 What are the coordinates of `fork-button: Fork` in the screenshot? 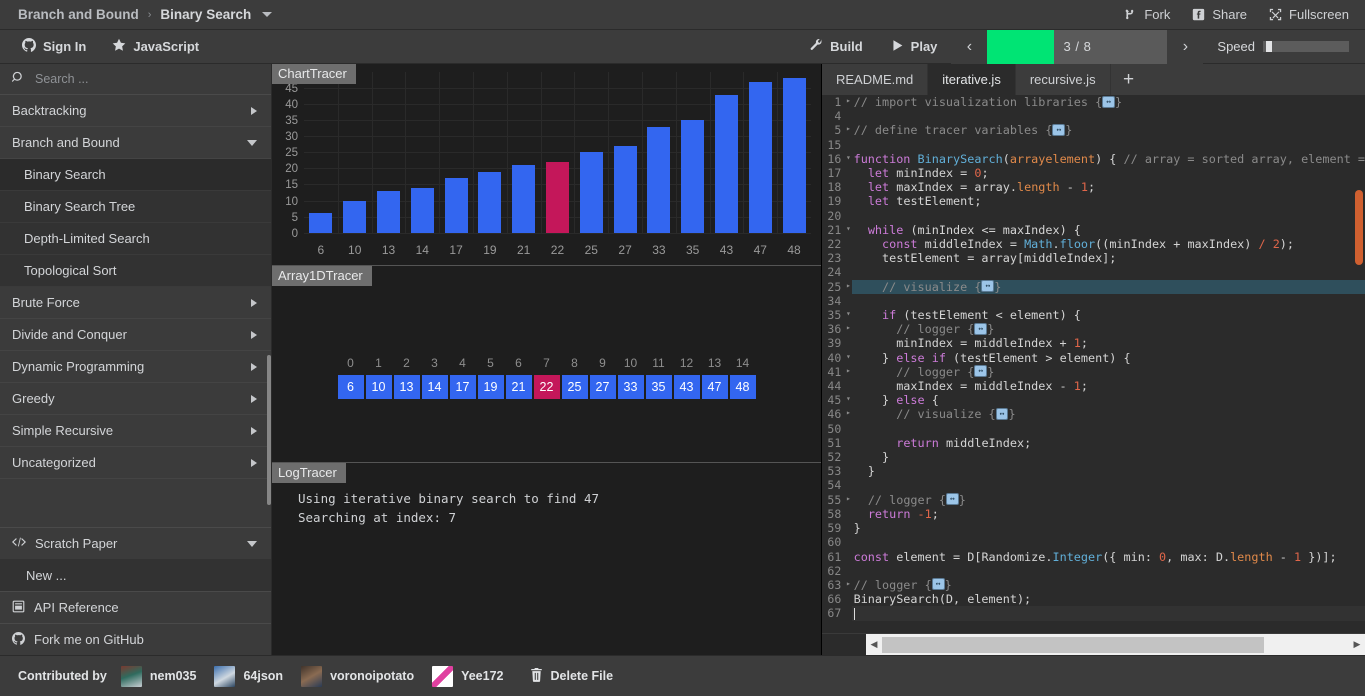 It's located at (1147, 14).